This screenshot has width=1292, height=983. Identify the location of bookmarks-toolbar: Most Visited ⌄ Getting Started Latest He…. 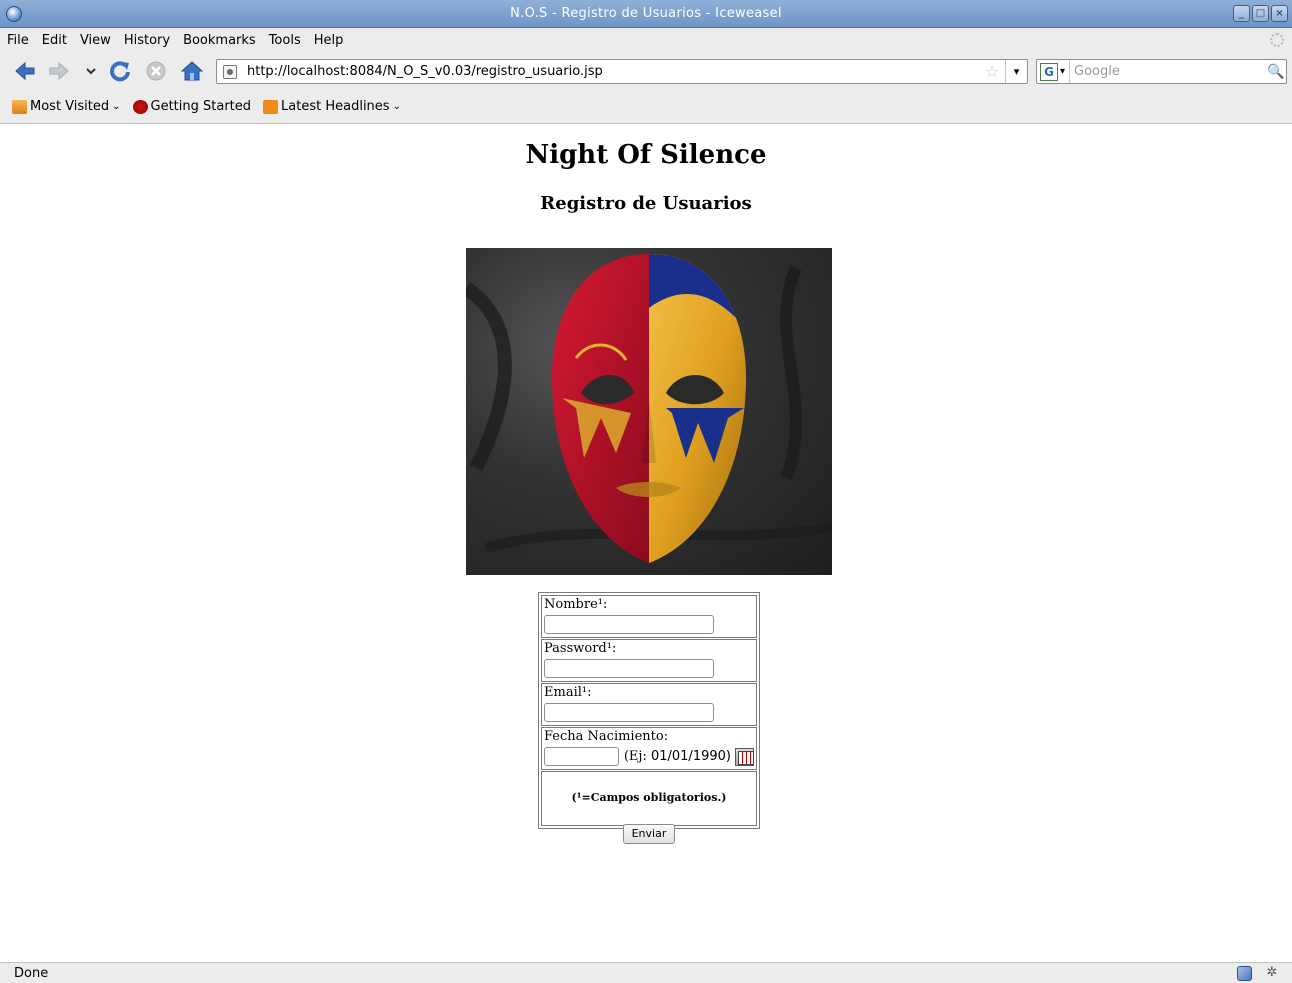
(646, 107).